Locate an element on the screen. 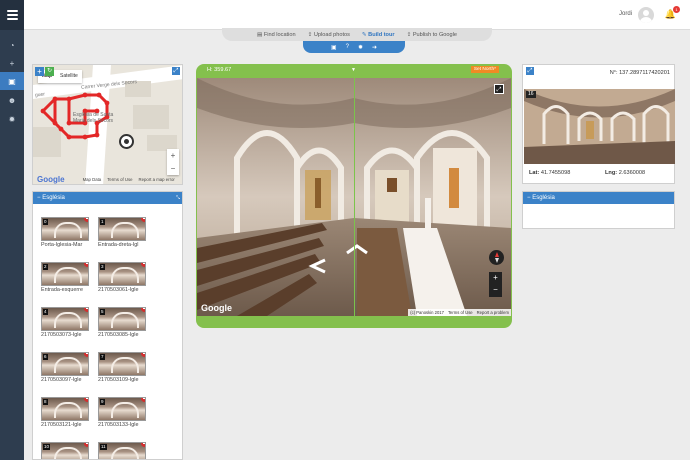 This screenshot has height=460, width=690. photo-thumb: 6 2170503097-Igle is located at coordinates (65, 367).